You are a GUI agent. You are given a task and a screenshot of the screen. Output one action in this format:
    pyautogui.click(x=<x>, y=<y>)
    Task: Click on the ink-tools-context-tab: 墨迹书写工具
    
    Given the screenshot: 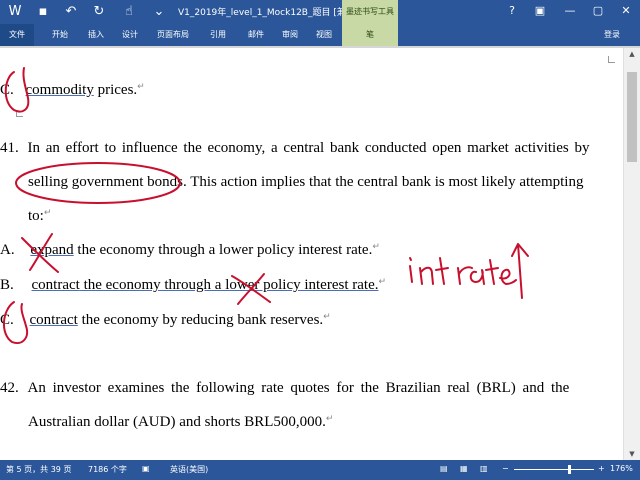 What is the action you would take?
    pyautogui.click(x=370, y=12)
    